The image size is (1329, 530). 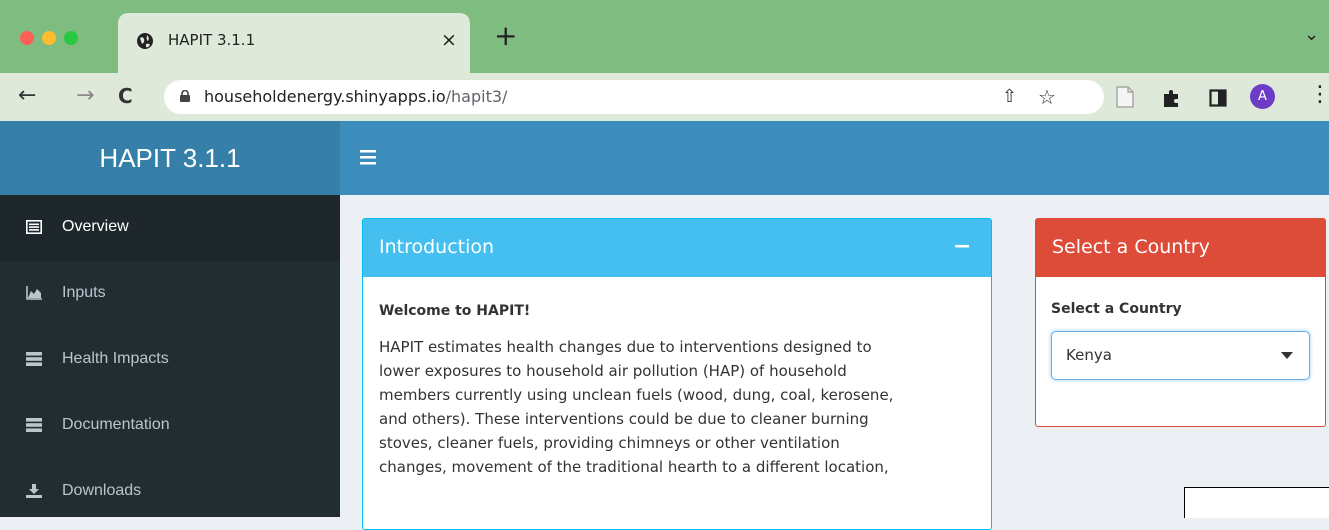 I want to click on country-field-label: Select a Country, so click(x=1116, y=309).